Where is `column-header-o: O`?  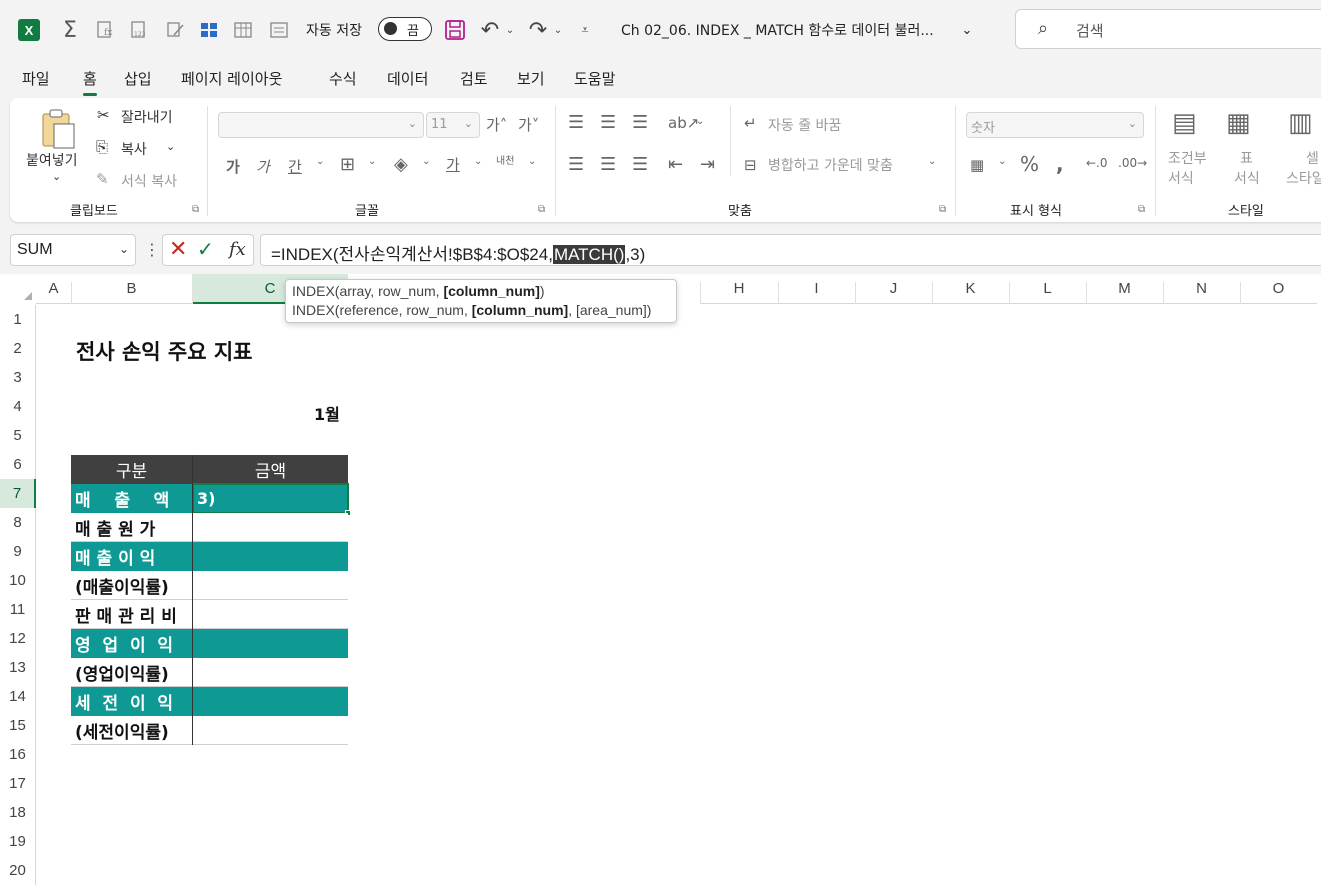 column-header-o: O is located at coordinates (1278, 289).